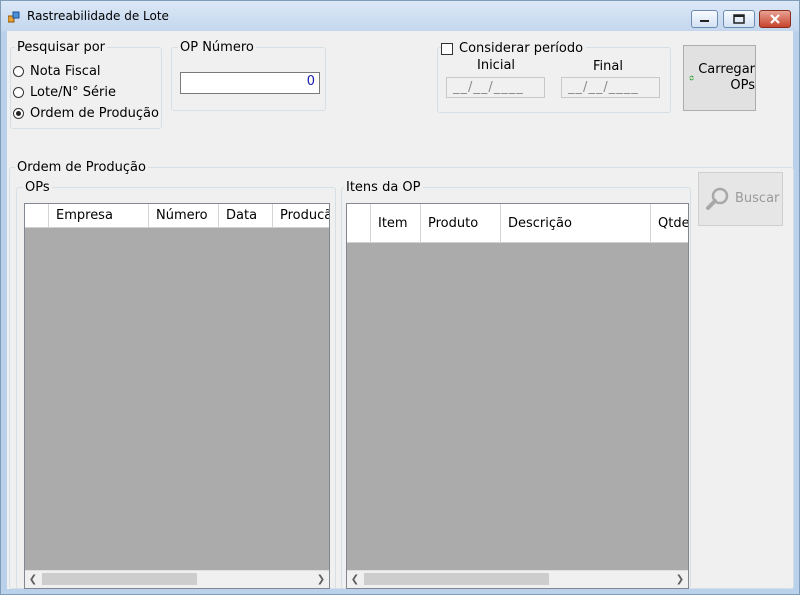 The height and width of the screenshot is (595, 800). Describe the element at coordinates (610, 87) in the screenshot. I see `end-date-input: __/__/____` at that location.